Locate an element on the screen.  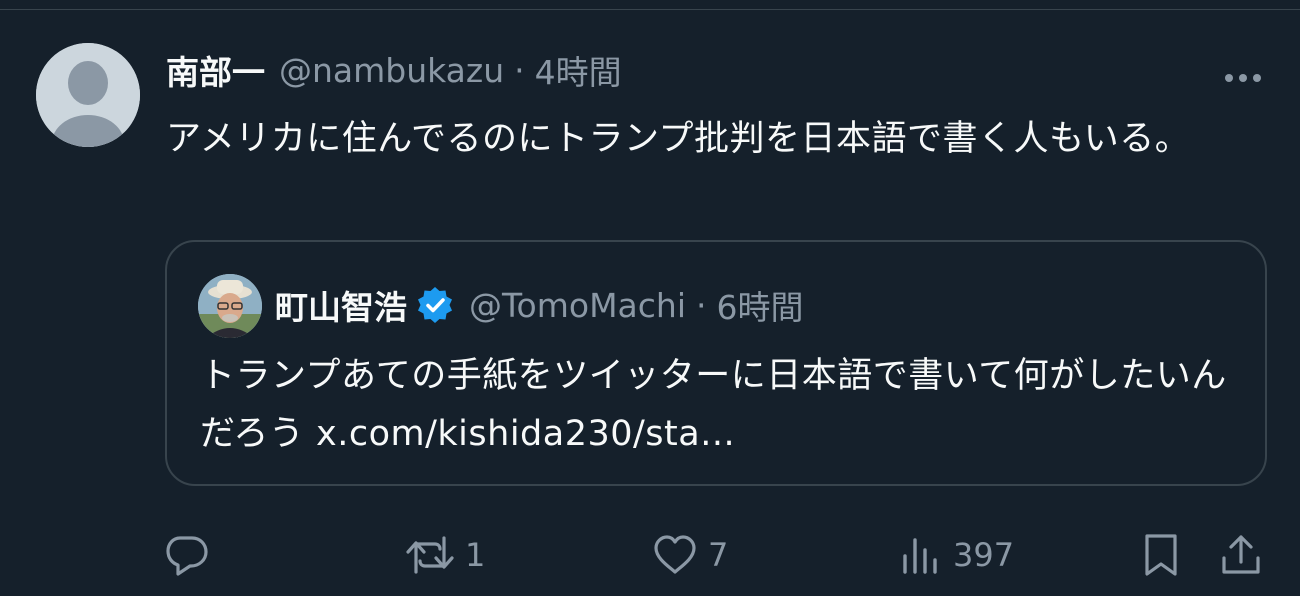
more-options-button is located at coordinates (1243, 78).